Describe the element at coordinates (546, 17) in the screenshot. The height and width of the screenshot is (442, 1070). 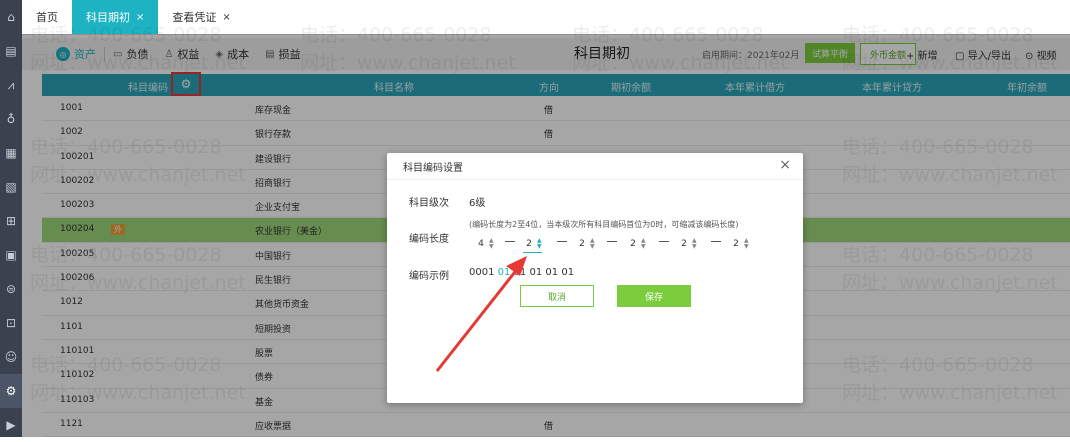
I see `tab-bar: 首页 科目期初 × 查看凭证 ×` at that location.